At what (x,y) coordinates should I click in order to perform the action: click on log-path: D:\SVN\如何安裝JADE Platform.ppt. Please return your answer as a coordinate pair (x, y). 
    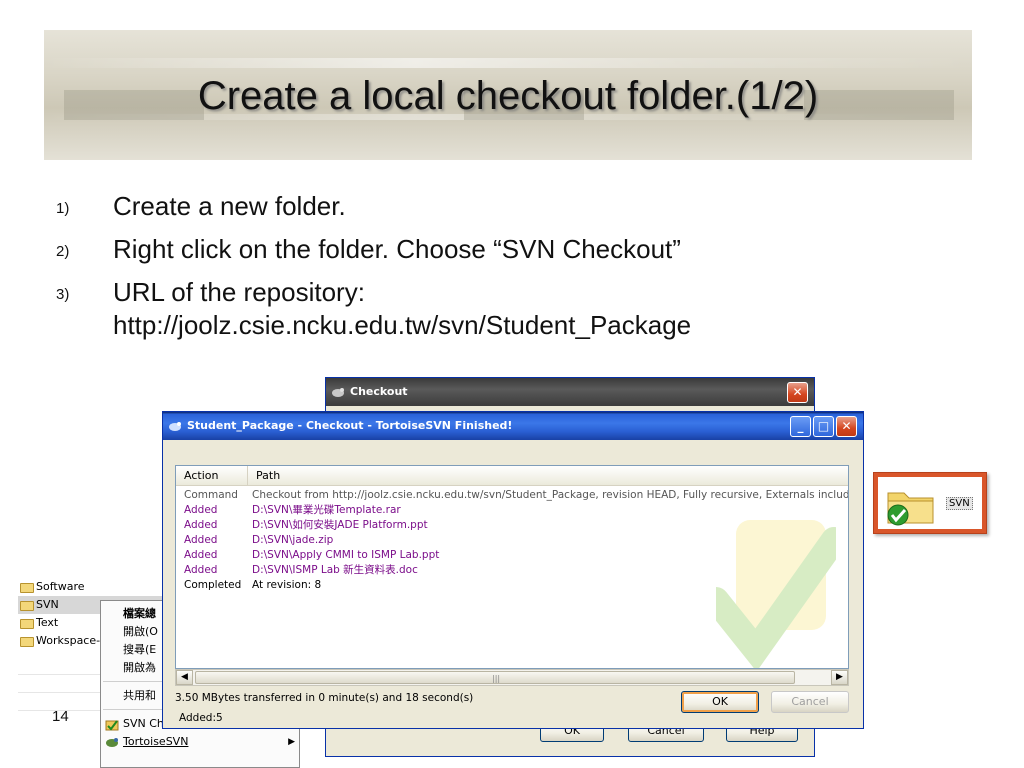
    Looking at the image, I should click on (340, 525).